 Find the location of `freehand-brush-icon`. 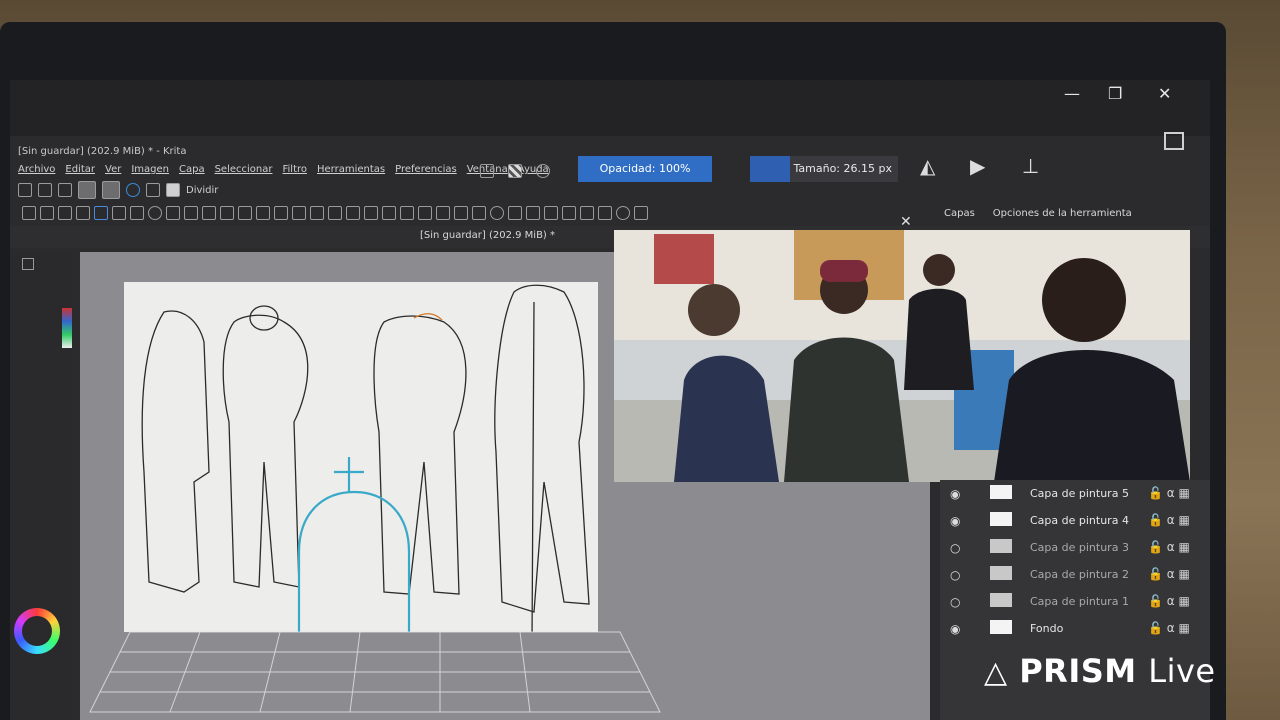

freehand-brush-icon is located at coordinates (101, 213).